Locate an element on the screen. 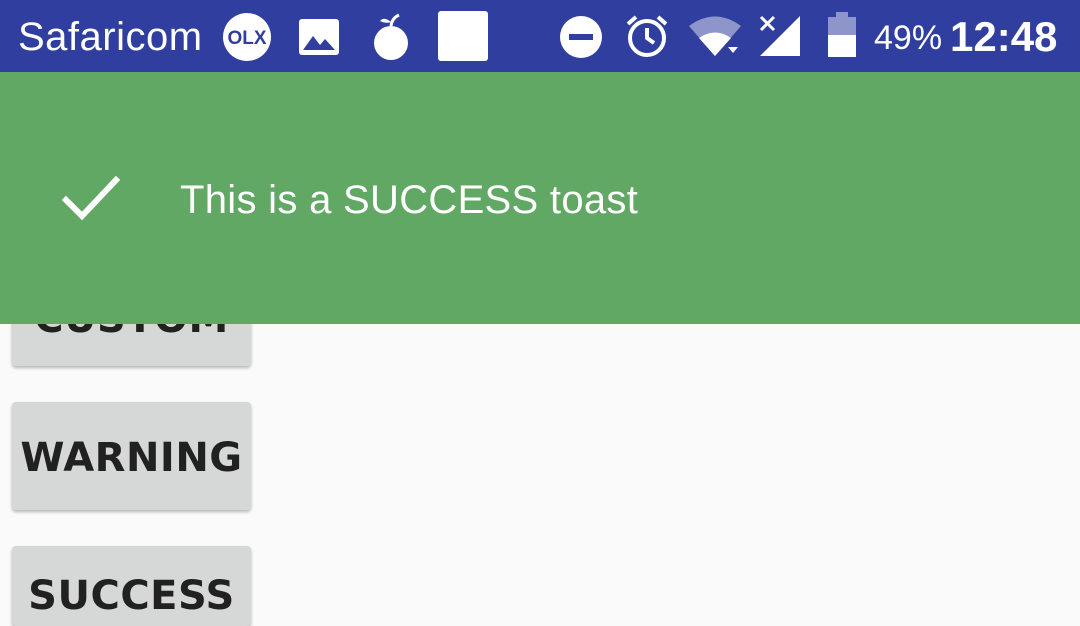 Image resolution: width=1080 pixels, height=626 pixels. success-button: SUCCESS is located at coordinates (131, 586).